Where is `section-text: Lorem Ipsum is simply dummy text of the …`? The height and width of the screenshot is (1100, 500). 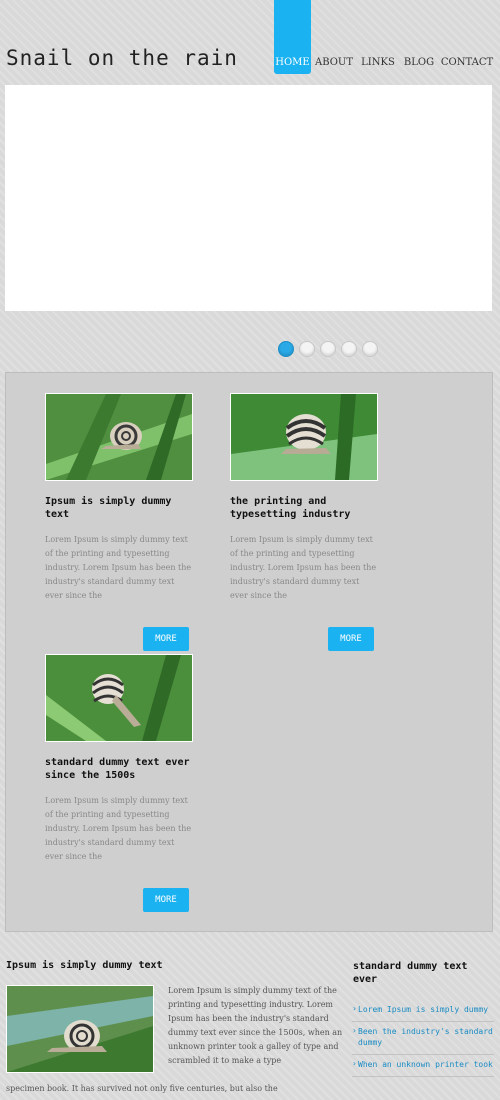
section-text: Lorem Ipsum is simply dummy text of the … is located at coordinates (255, 1025).